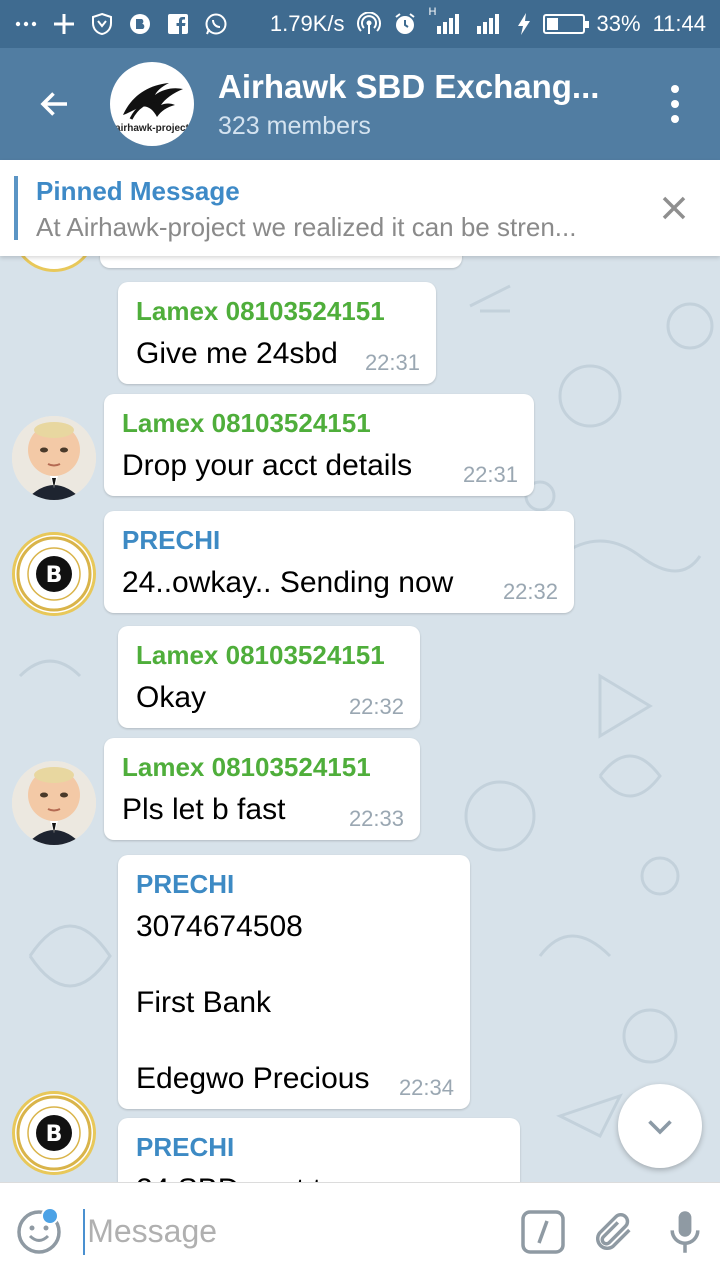 Image resolution: width=720 pixels, height=1280 pixels. Describe the element at coordinates (294, 125) in the screenshot. I see `member-count: 323 members` at that location.